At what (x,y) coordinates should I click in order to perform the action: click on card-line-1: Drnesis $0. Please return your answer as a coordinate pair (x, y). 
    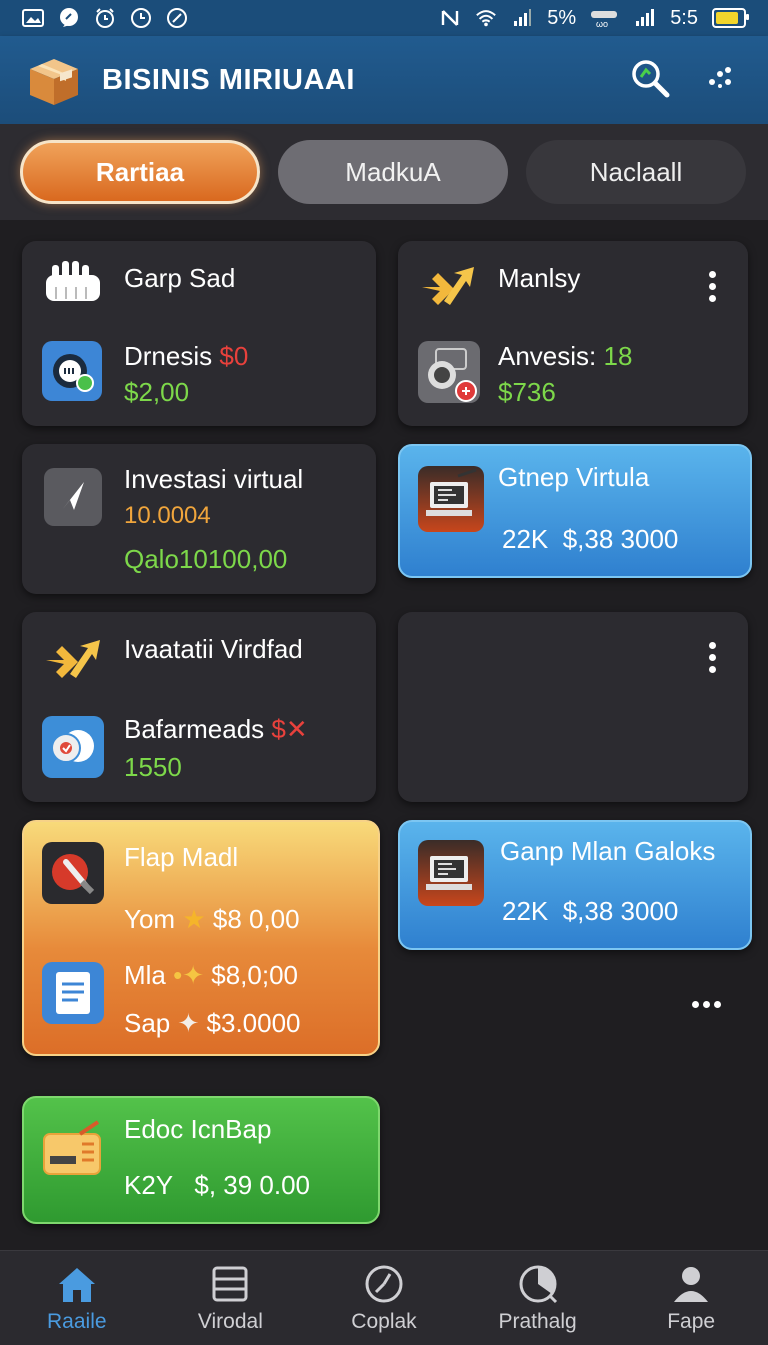
    Looking at the image, I should click on (186, 356).